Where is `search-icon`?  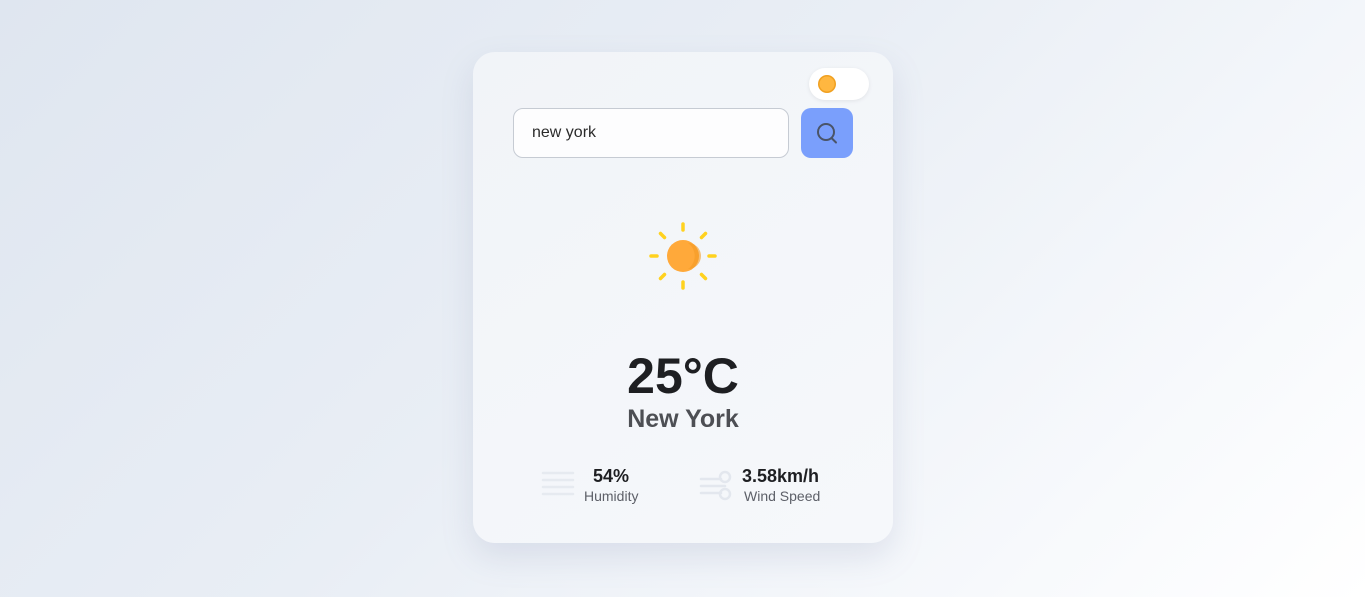
search-icon is located at coordinates (827, 133).